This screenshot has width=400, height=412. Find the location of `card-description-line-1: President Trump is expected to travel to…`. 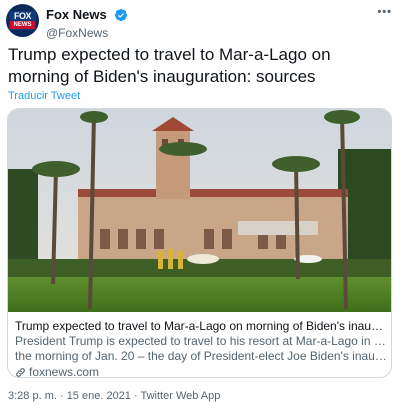

card-description-line-1: President Trump is expected to travel to… is located at coordinates (201, 341).